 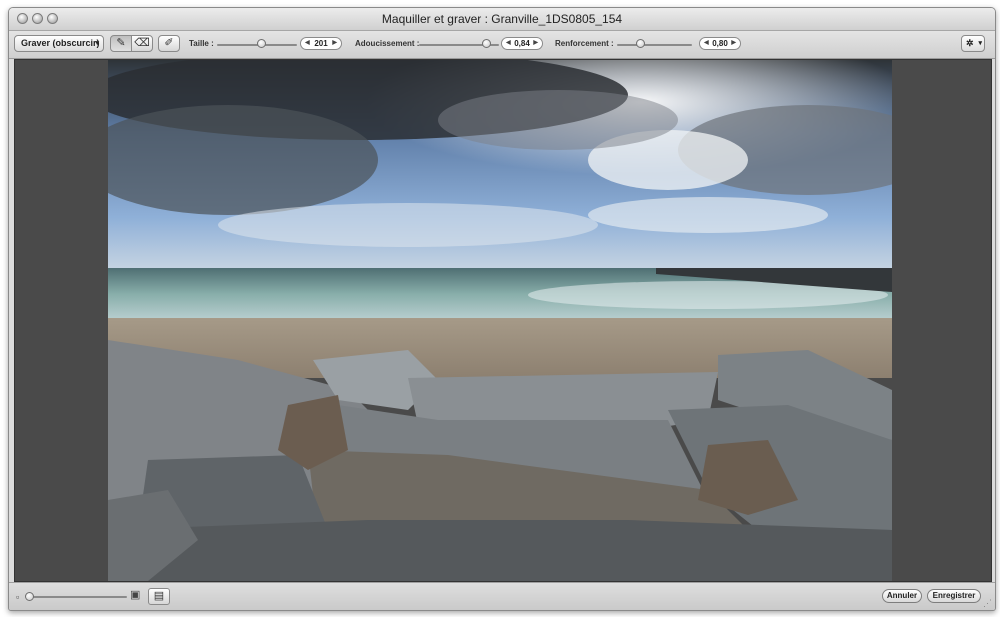 What do you see at coordinates (640, 43) in the screenshot?
I see `strength-slider-knob` at bounding box center [640, 43].